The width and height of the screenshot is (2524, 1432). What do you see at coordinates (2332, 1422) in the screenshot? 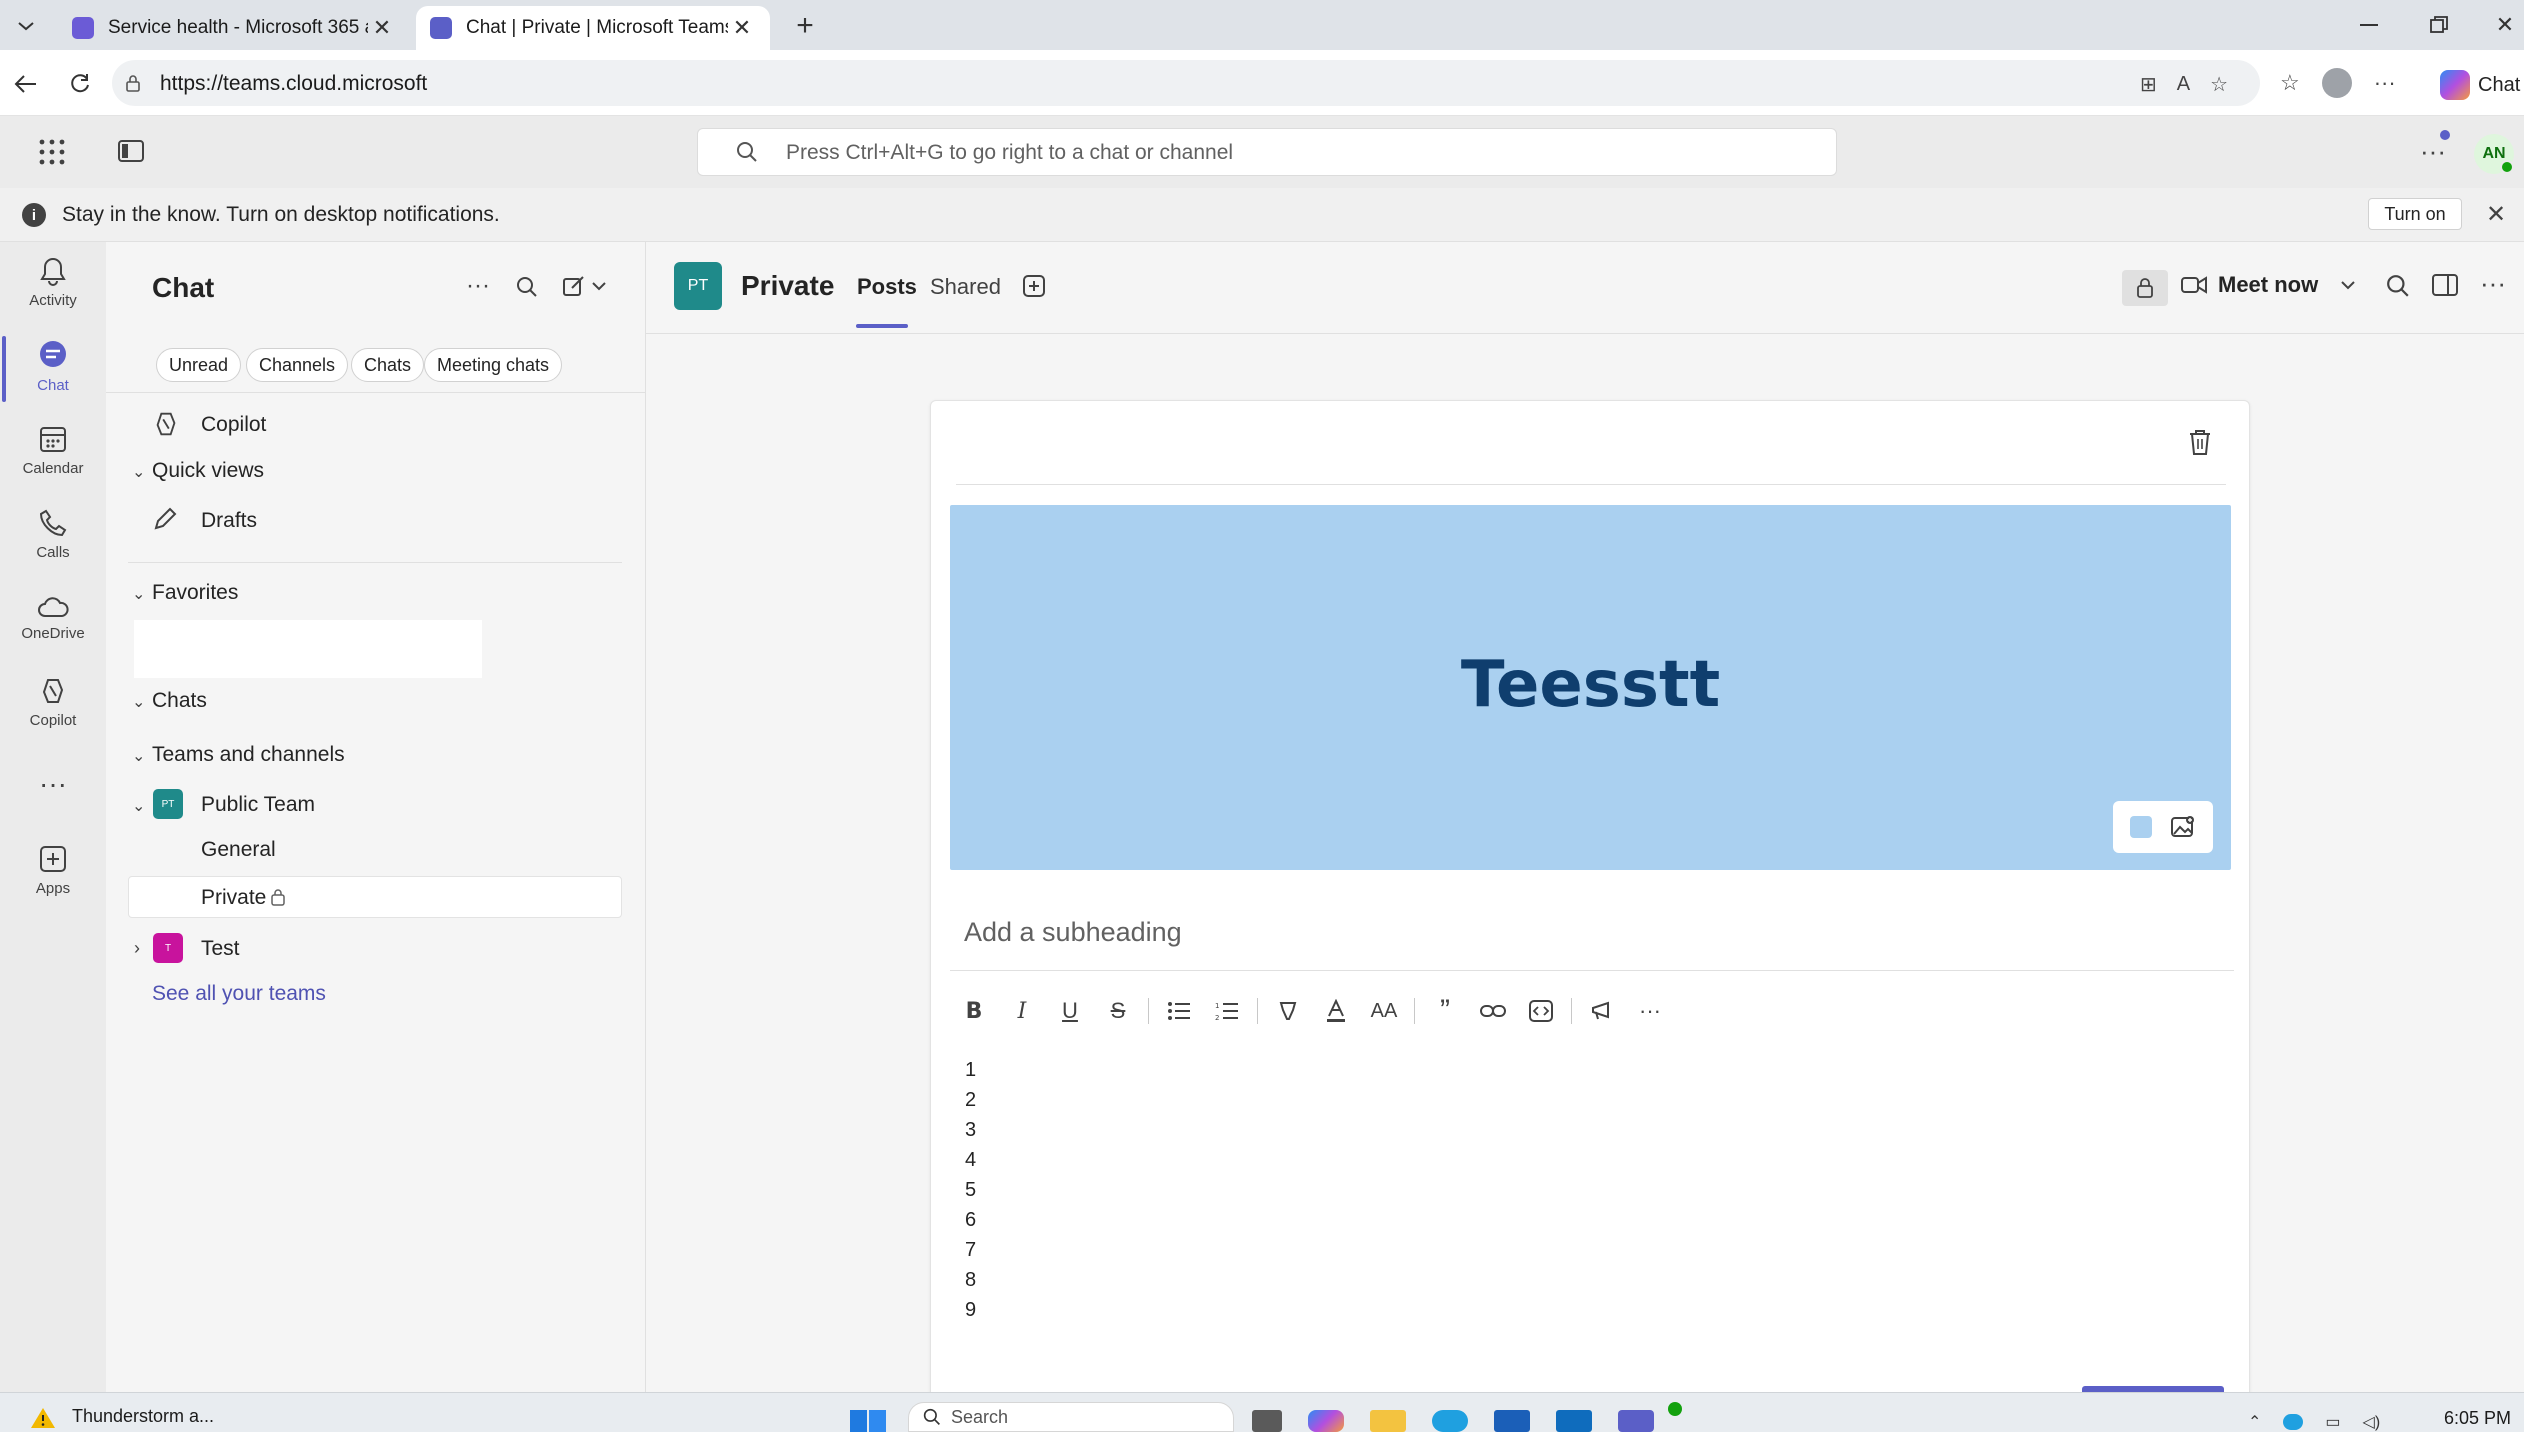
I see `network-icon: ▭` at bounding box center [2332, 1422].